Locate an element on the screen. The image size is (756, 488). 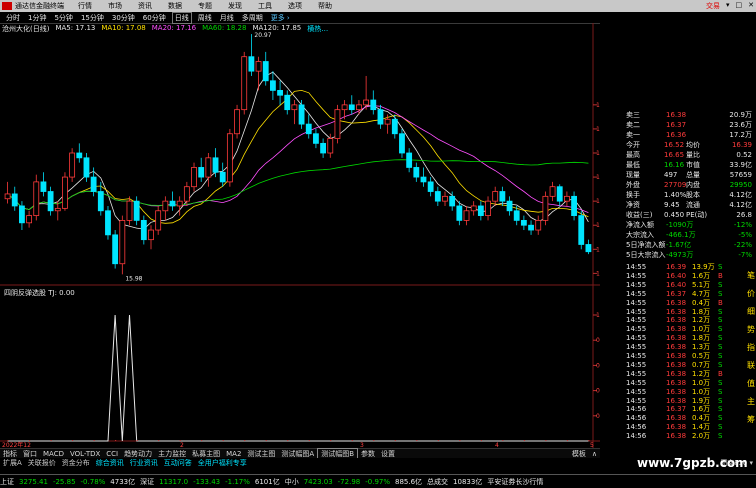
sub-tab: 关联报价 is located at coordinates (42, 463).